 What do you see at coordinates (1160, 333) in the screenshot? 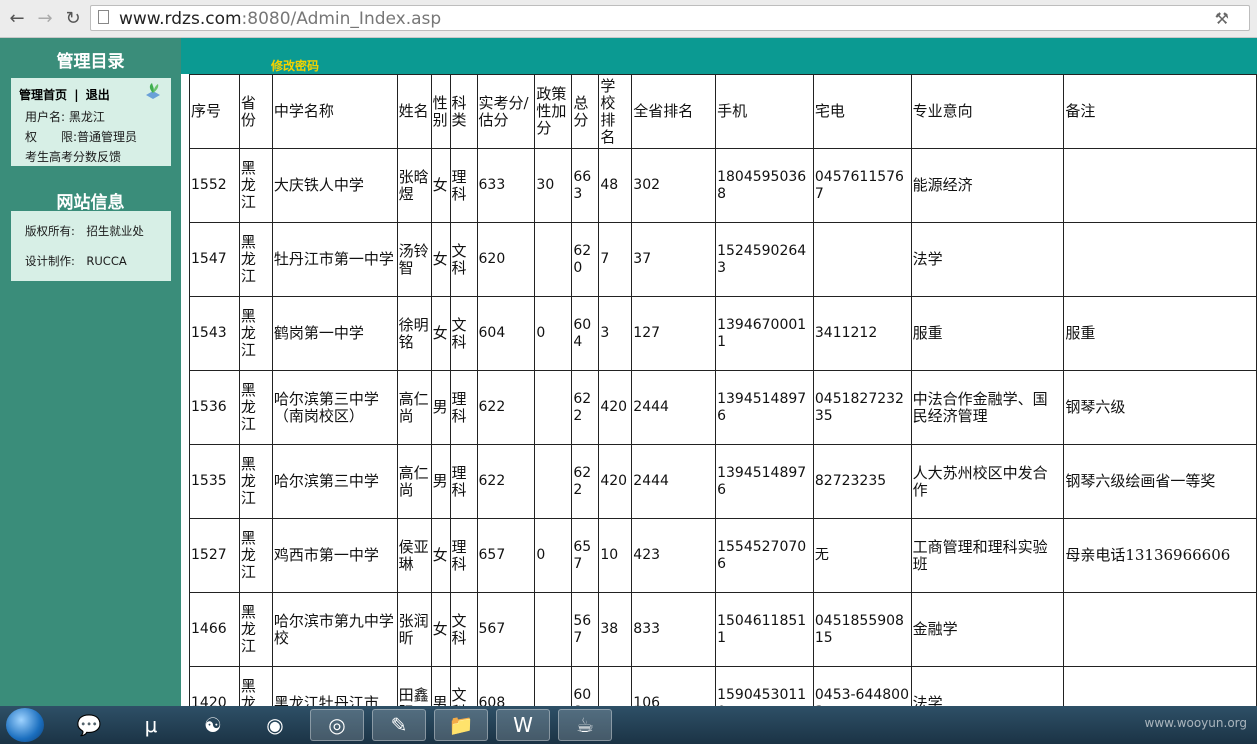
I see `table-cell: 服重` at bounding box center [1160, 333].